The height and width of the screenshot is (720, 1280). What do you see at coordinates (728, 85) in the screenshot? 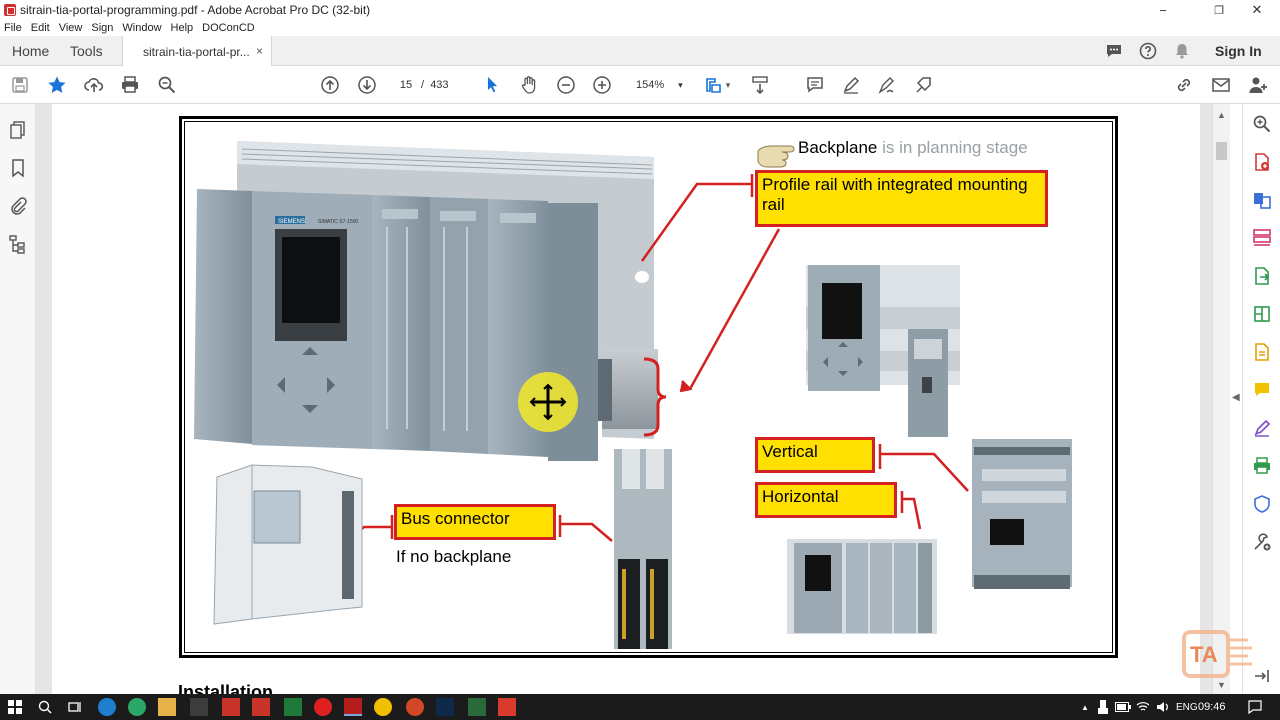
I see `page-fit-dropdown-caret: ▾` at bounding box center [728, 85].